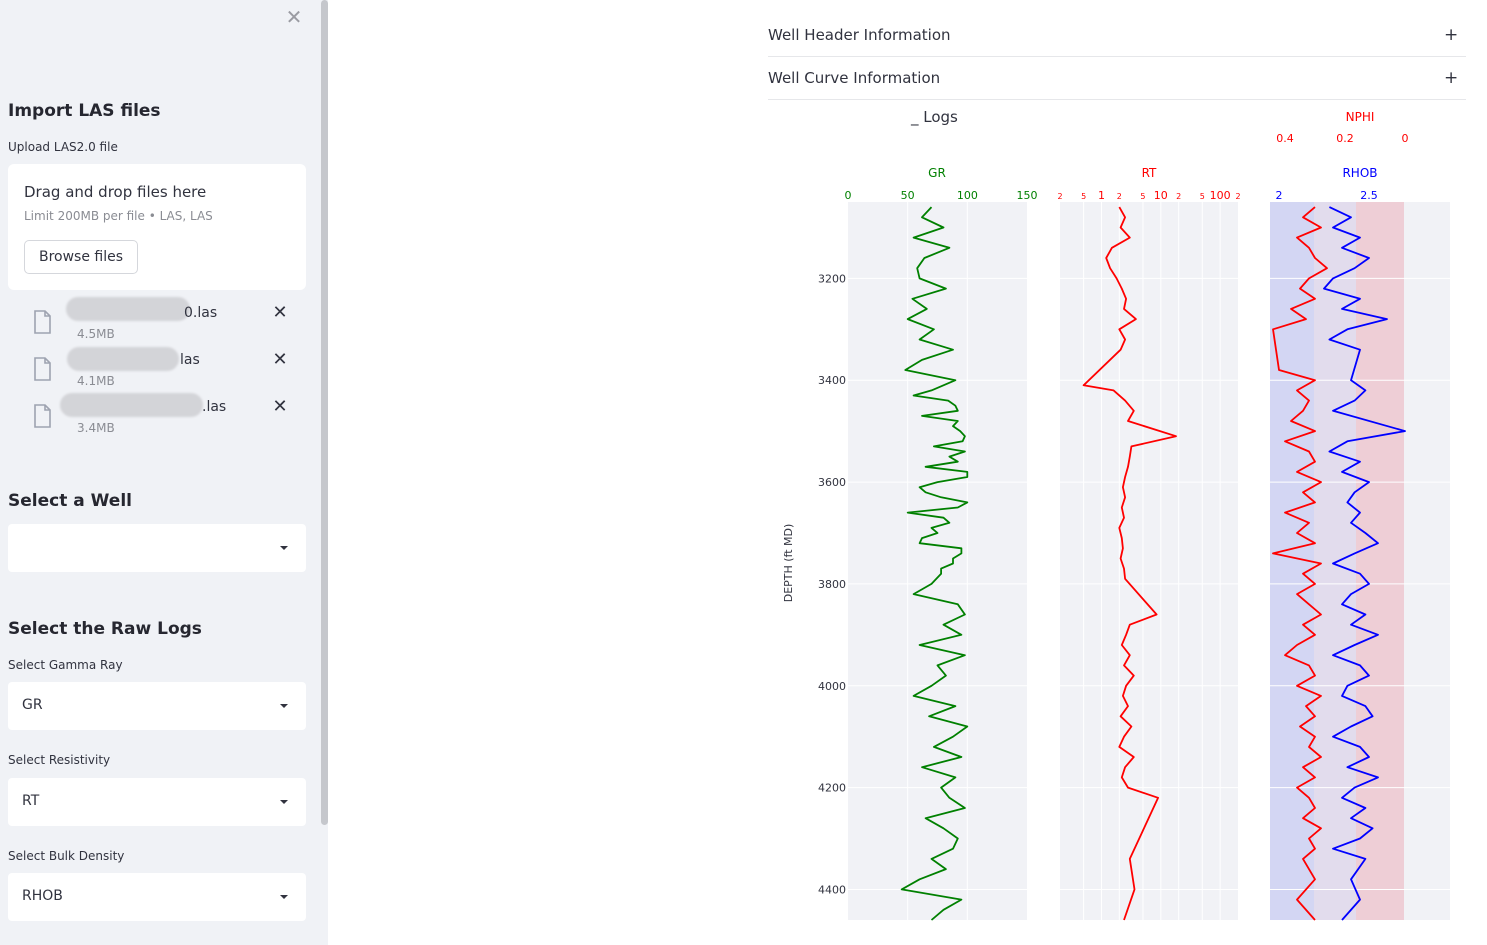 The height and width of the screenshot is (945, 1487). I want to click on nphi-tick-label: 0.2, so click(1345, 138).